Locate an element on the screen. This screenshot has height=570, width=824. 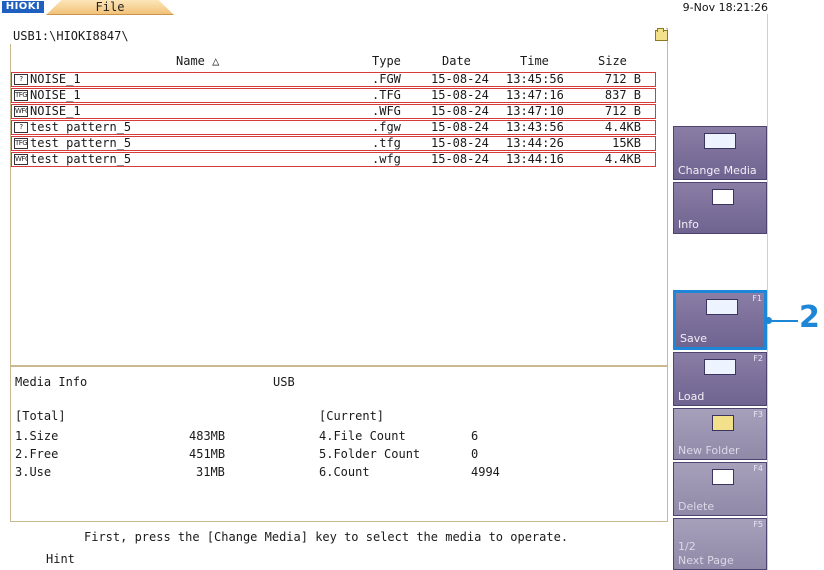
file-count-value: 6 is located at coordinates (475, 436).